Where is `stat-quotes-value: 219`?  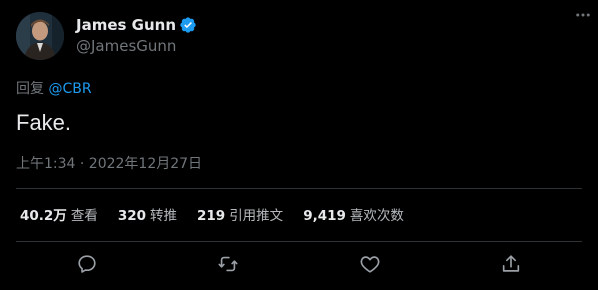 stat-quotes-value: 219 is located at coordinates (211, 216).